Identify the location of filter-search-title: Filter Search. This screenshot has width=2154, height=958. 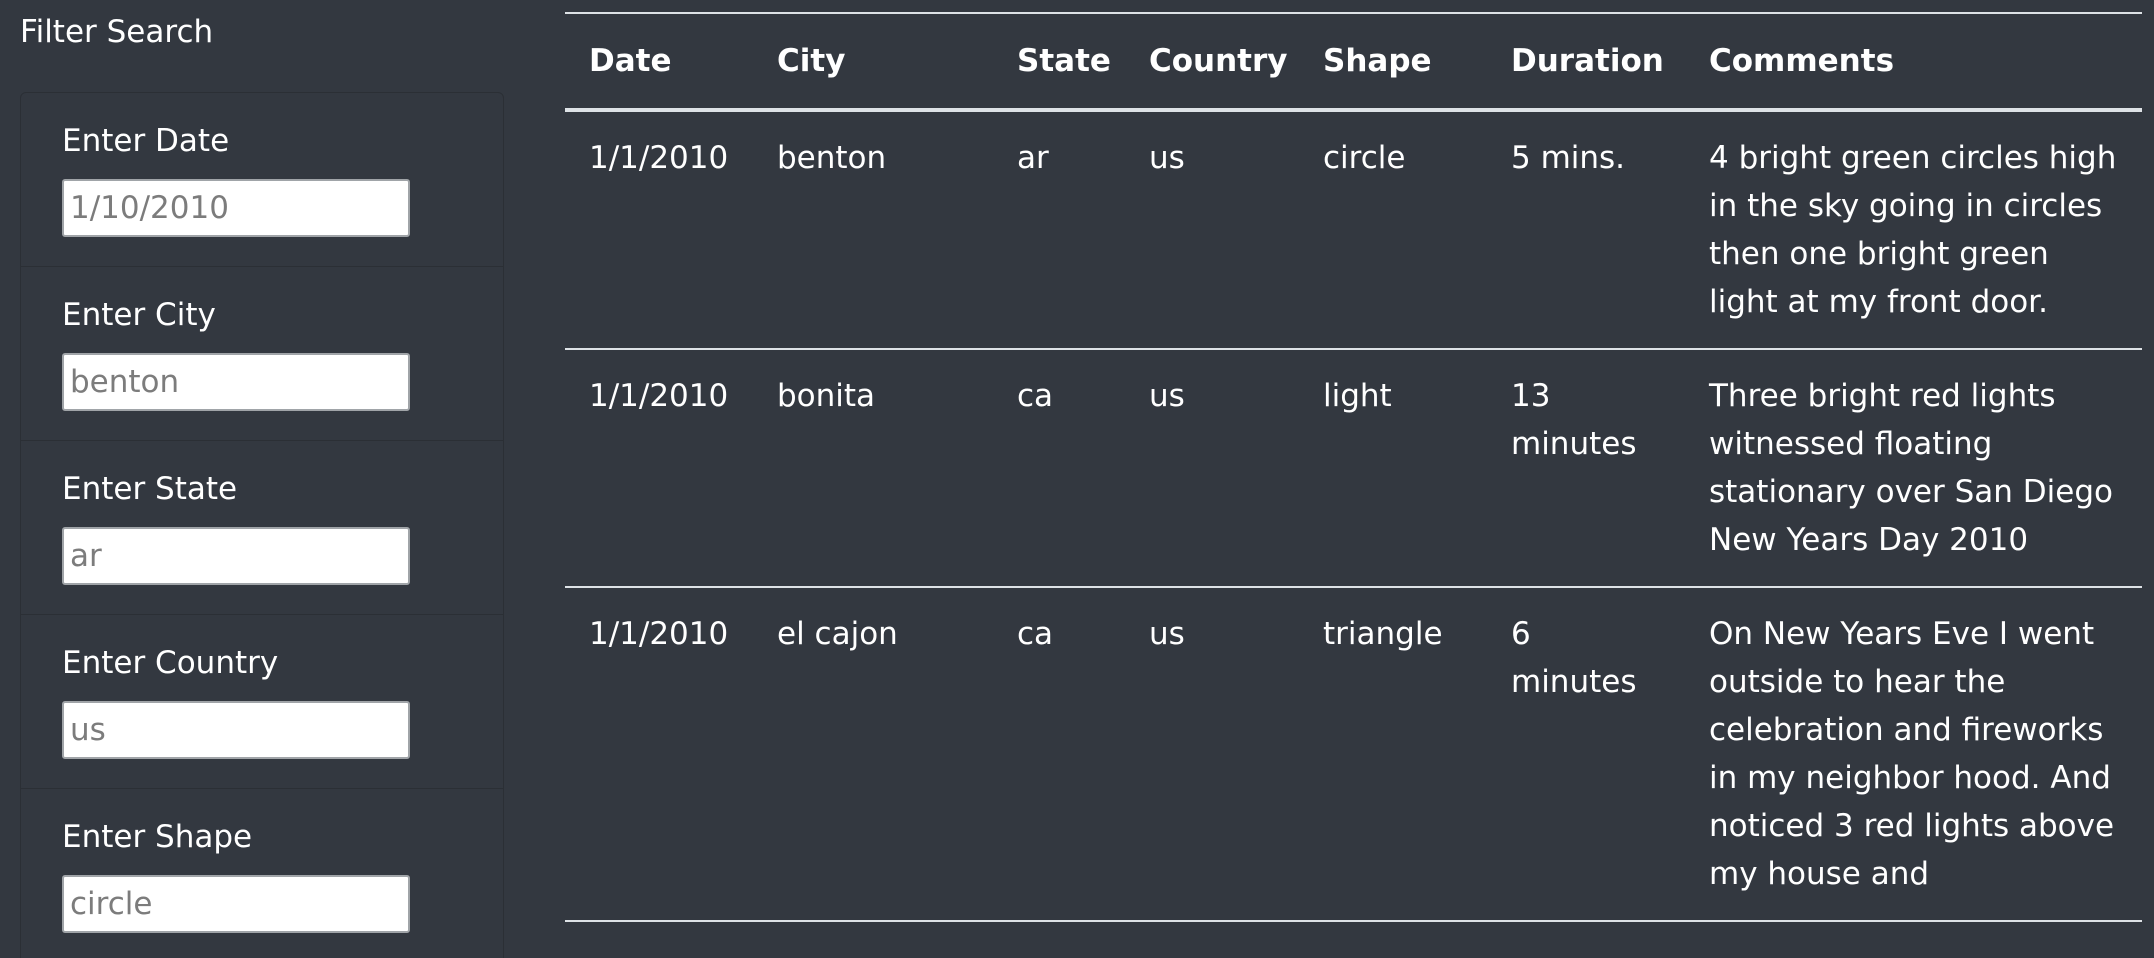
(117, 32).